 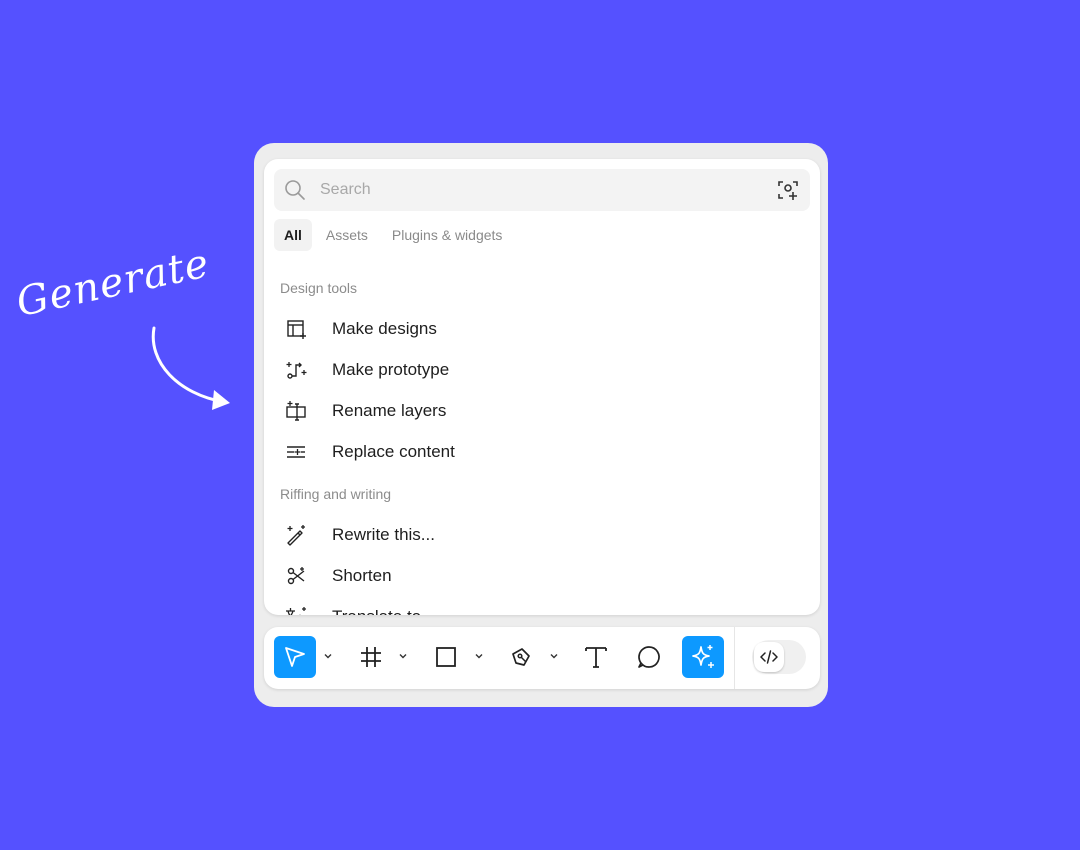 I want to click on translate-icon, so click(x=296, y=611).